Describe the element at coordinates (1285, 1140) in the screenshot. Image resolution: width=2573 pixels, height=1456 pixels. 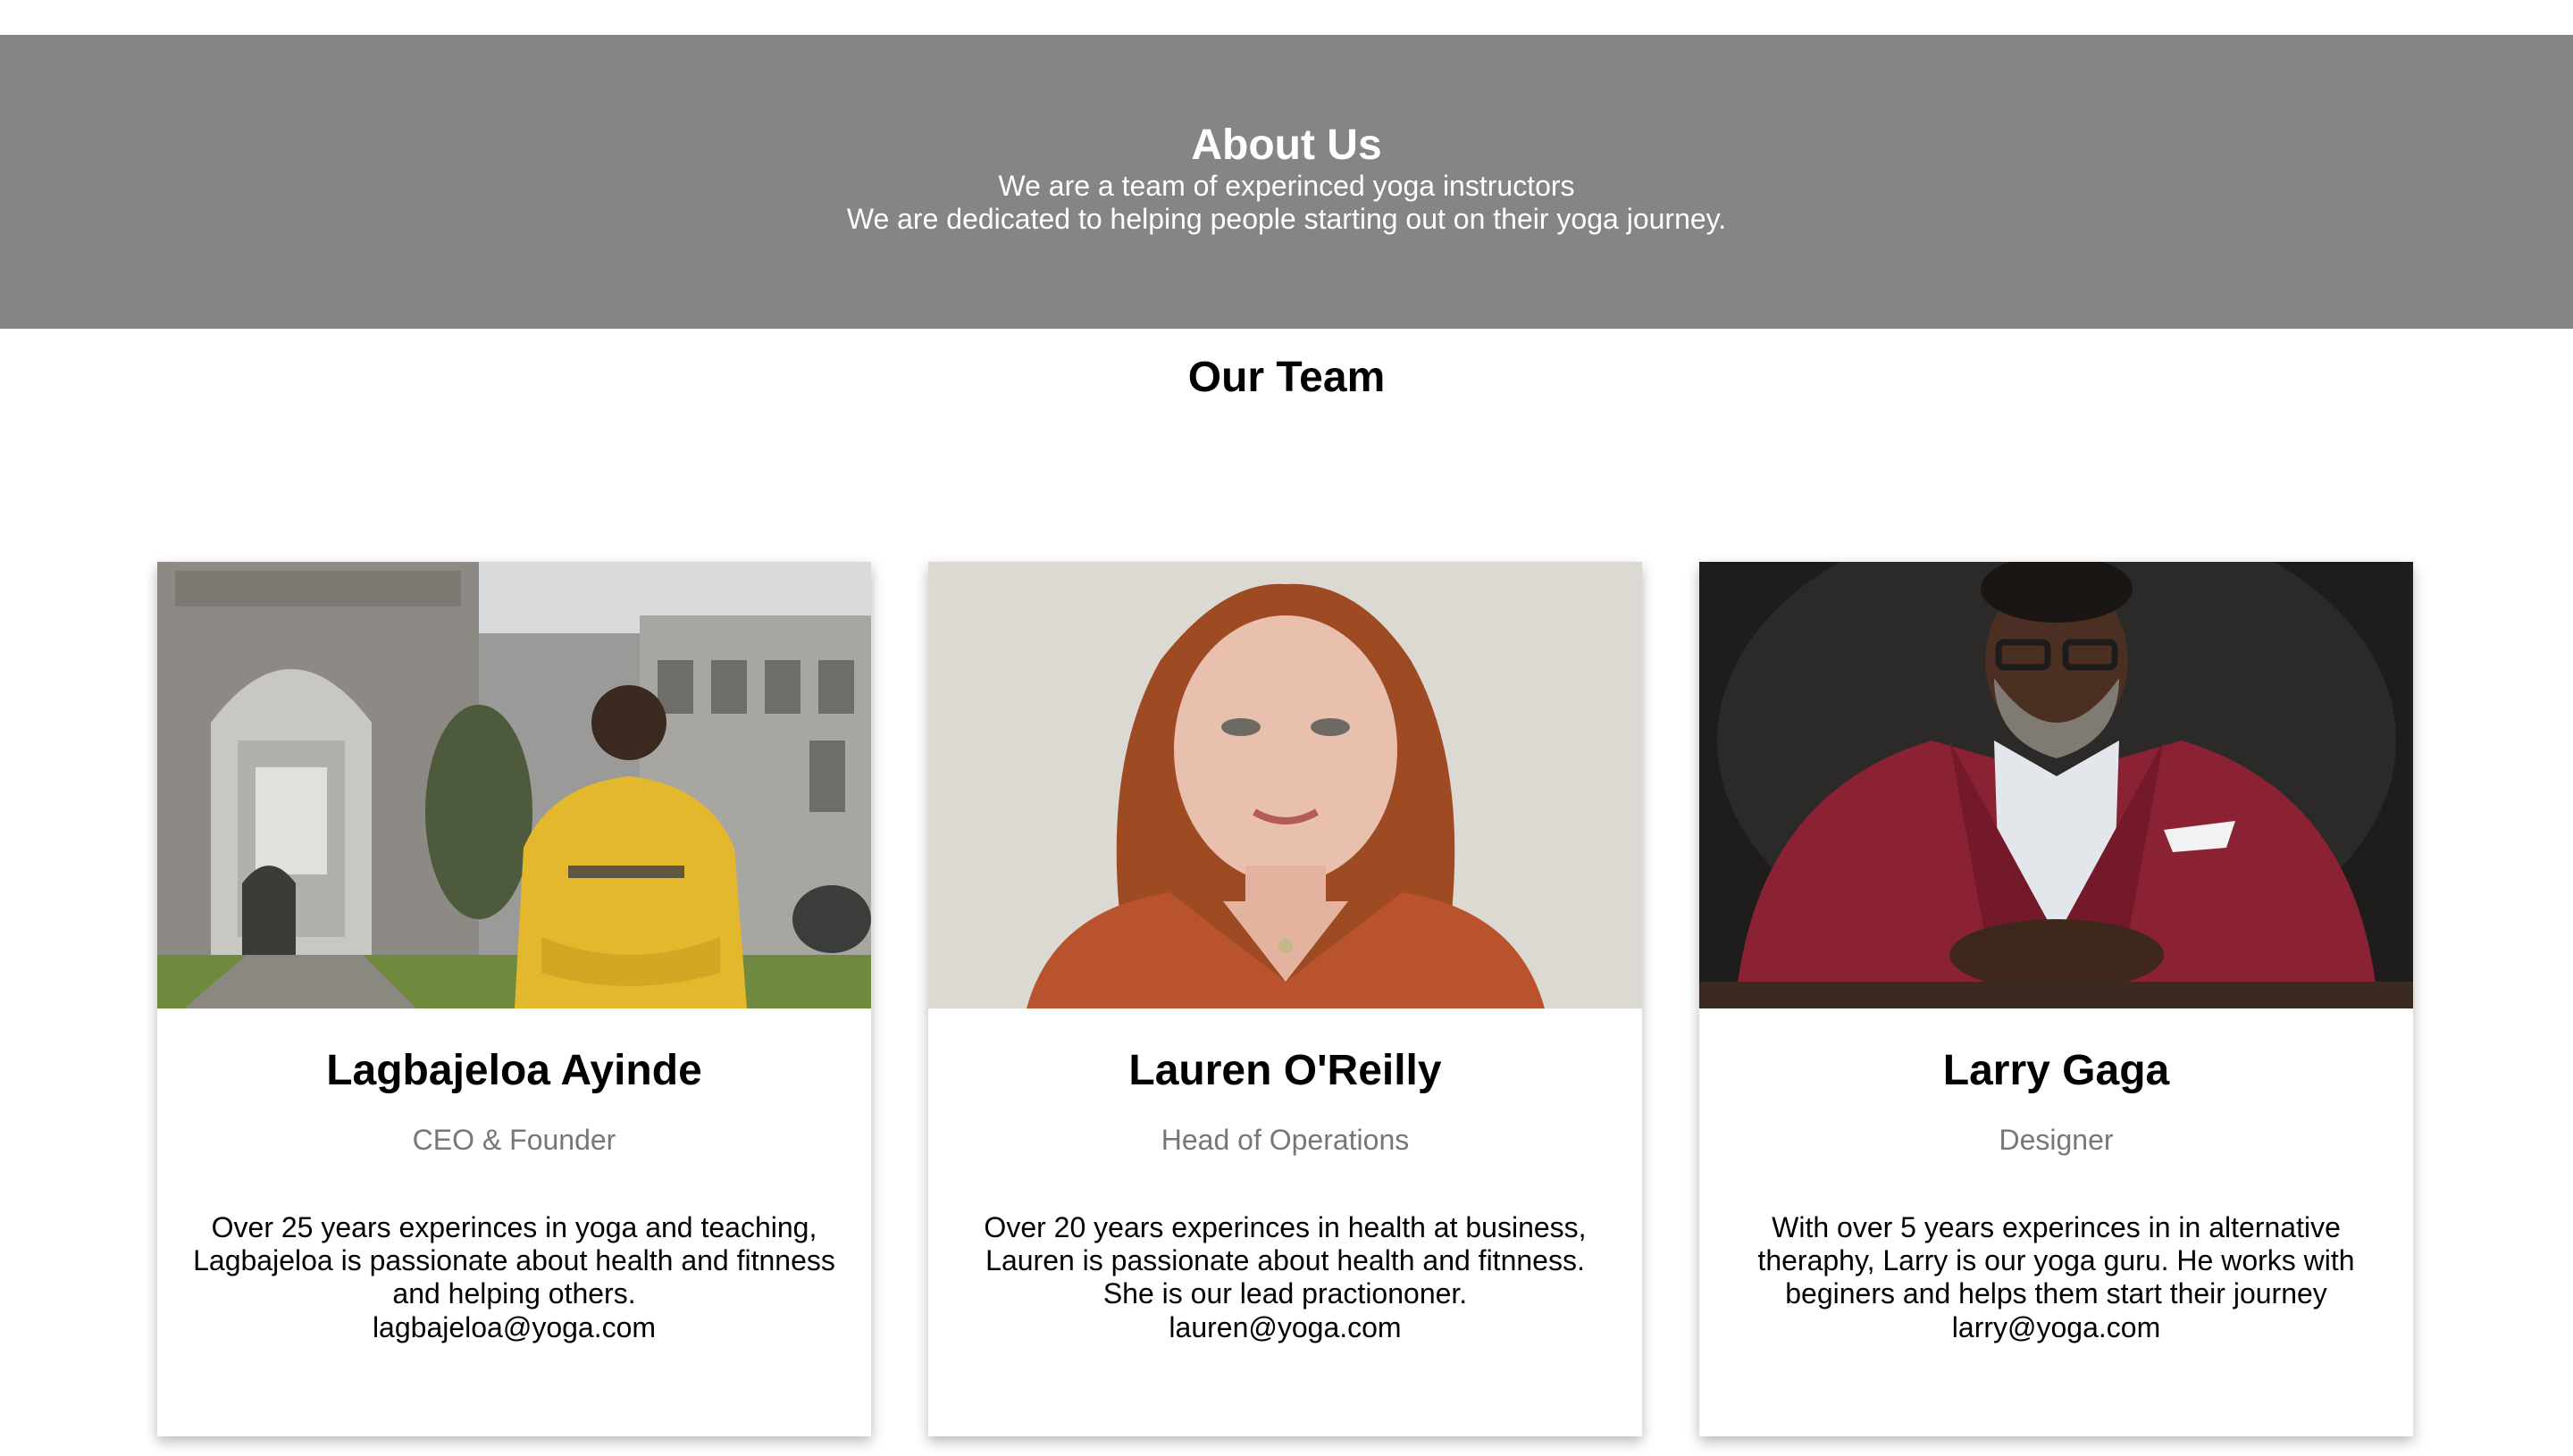
I see `member-role: Head of Operations` at that location.